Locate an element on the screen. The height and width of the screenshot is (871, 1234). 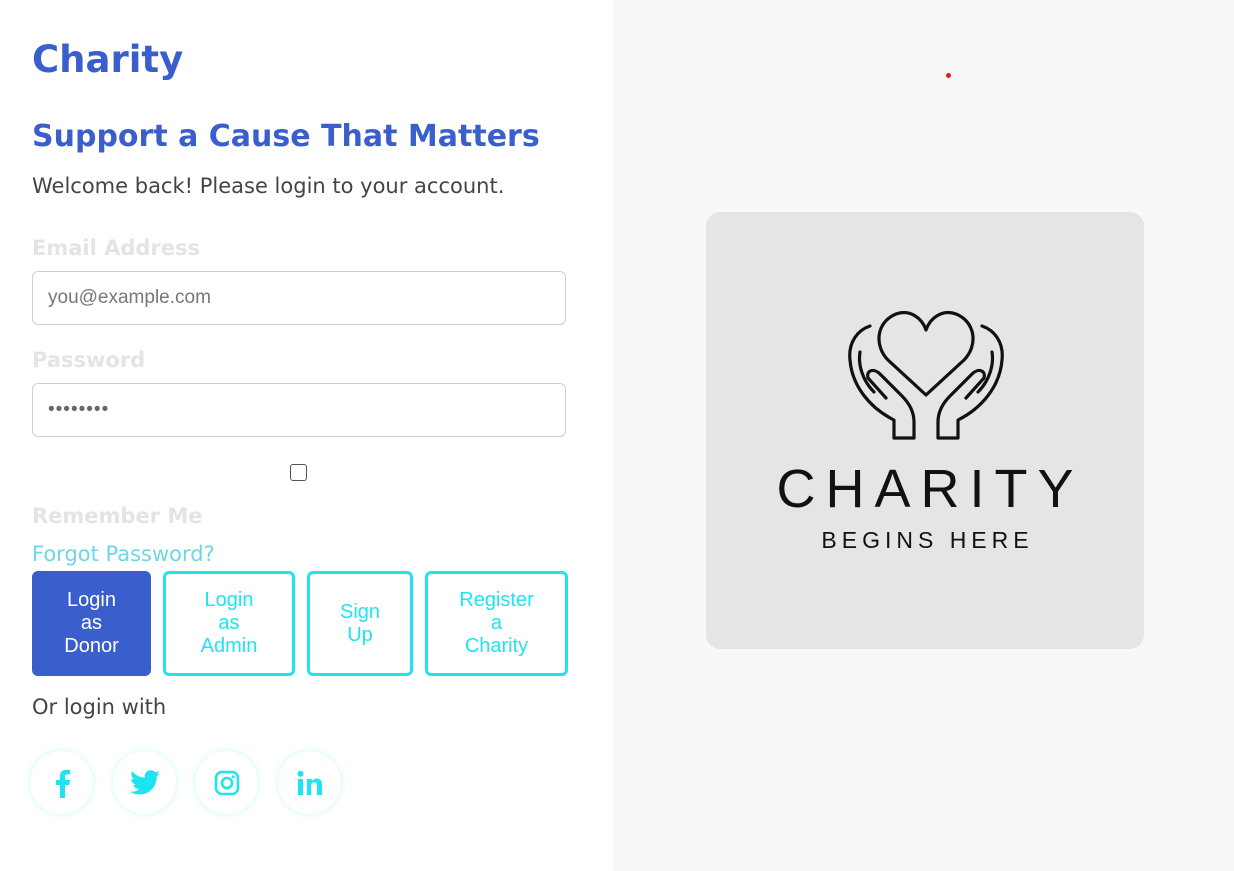
facebook-login-button is located at coordinates (61, 782).